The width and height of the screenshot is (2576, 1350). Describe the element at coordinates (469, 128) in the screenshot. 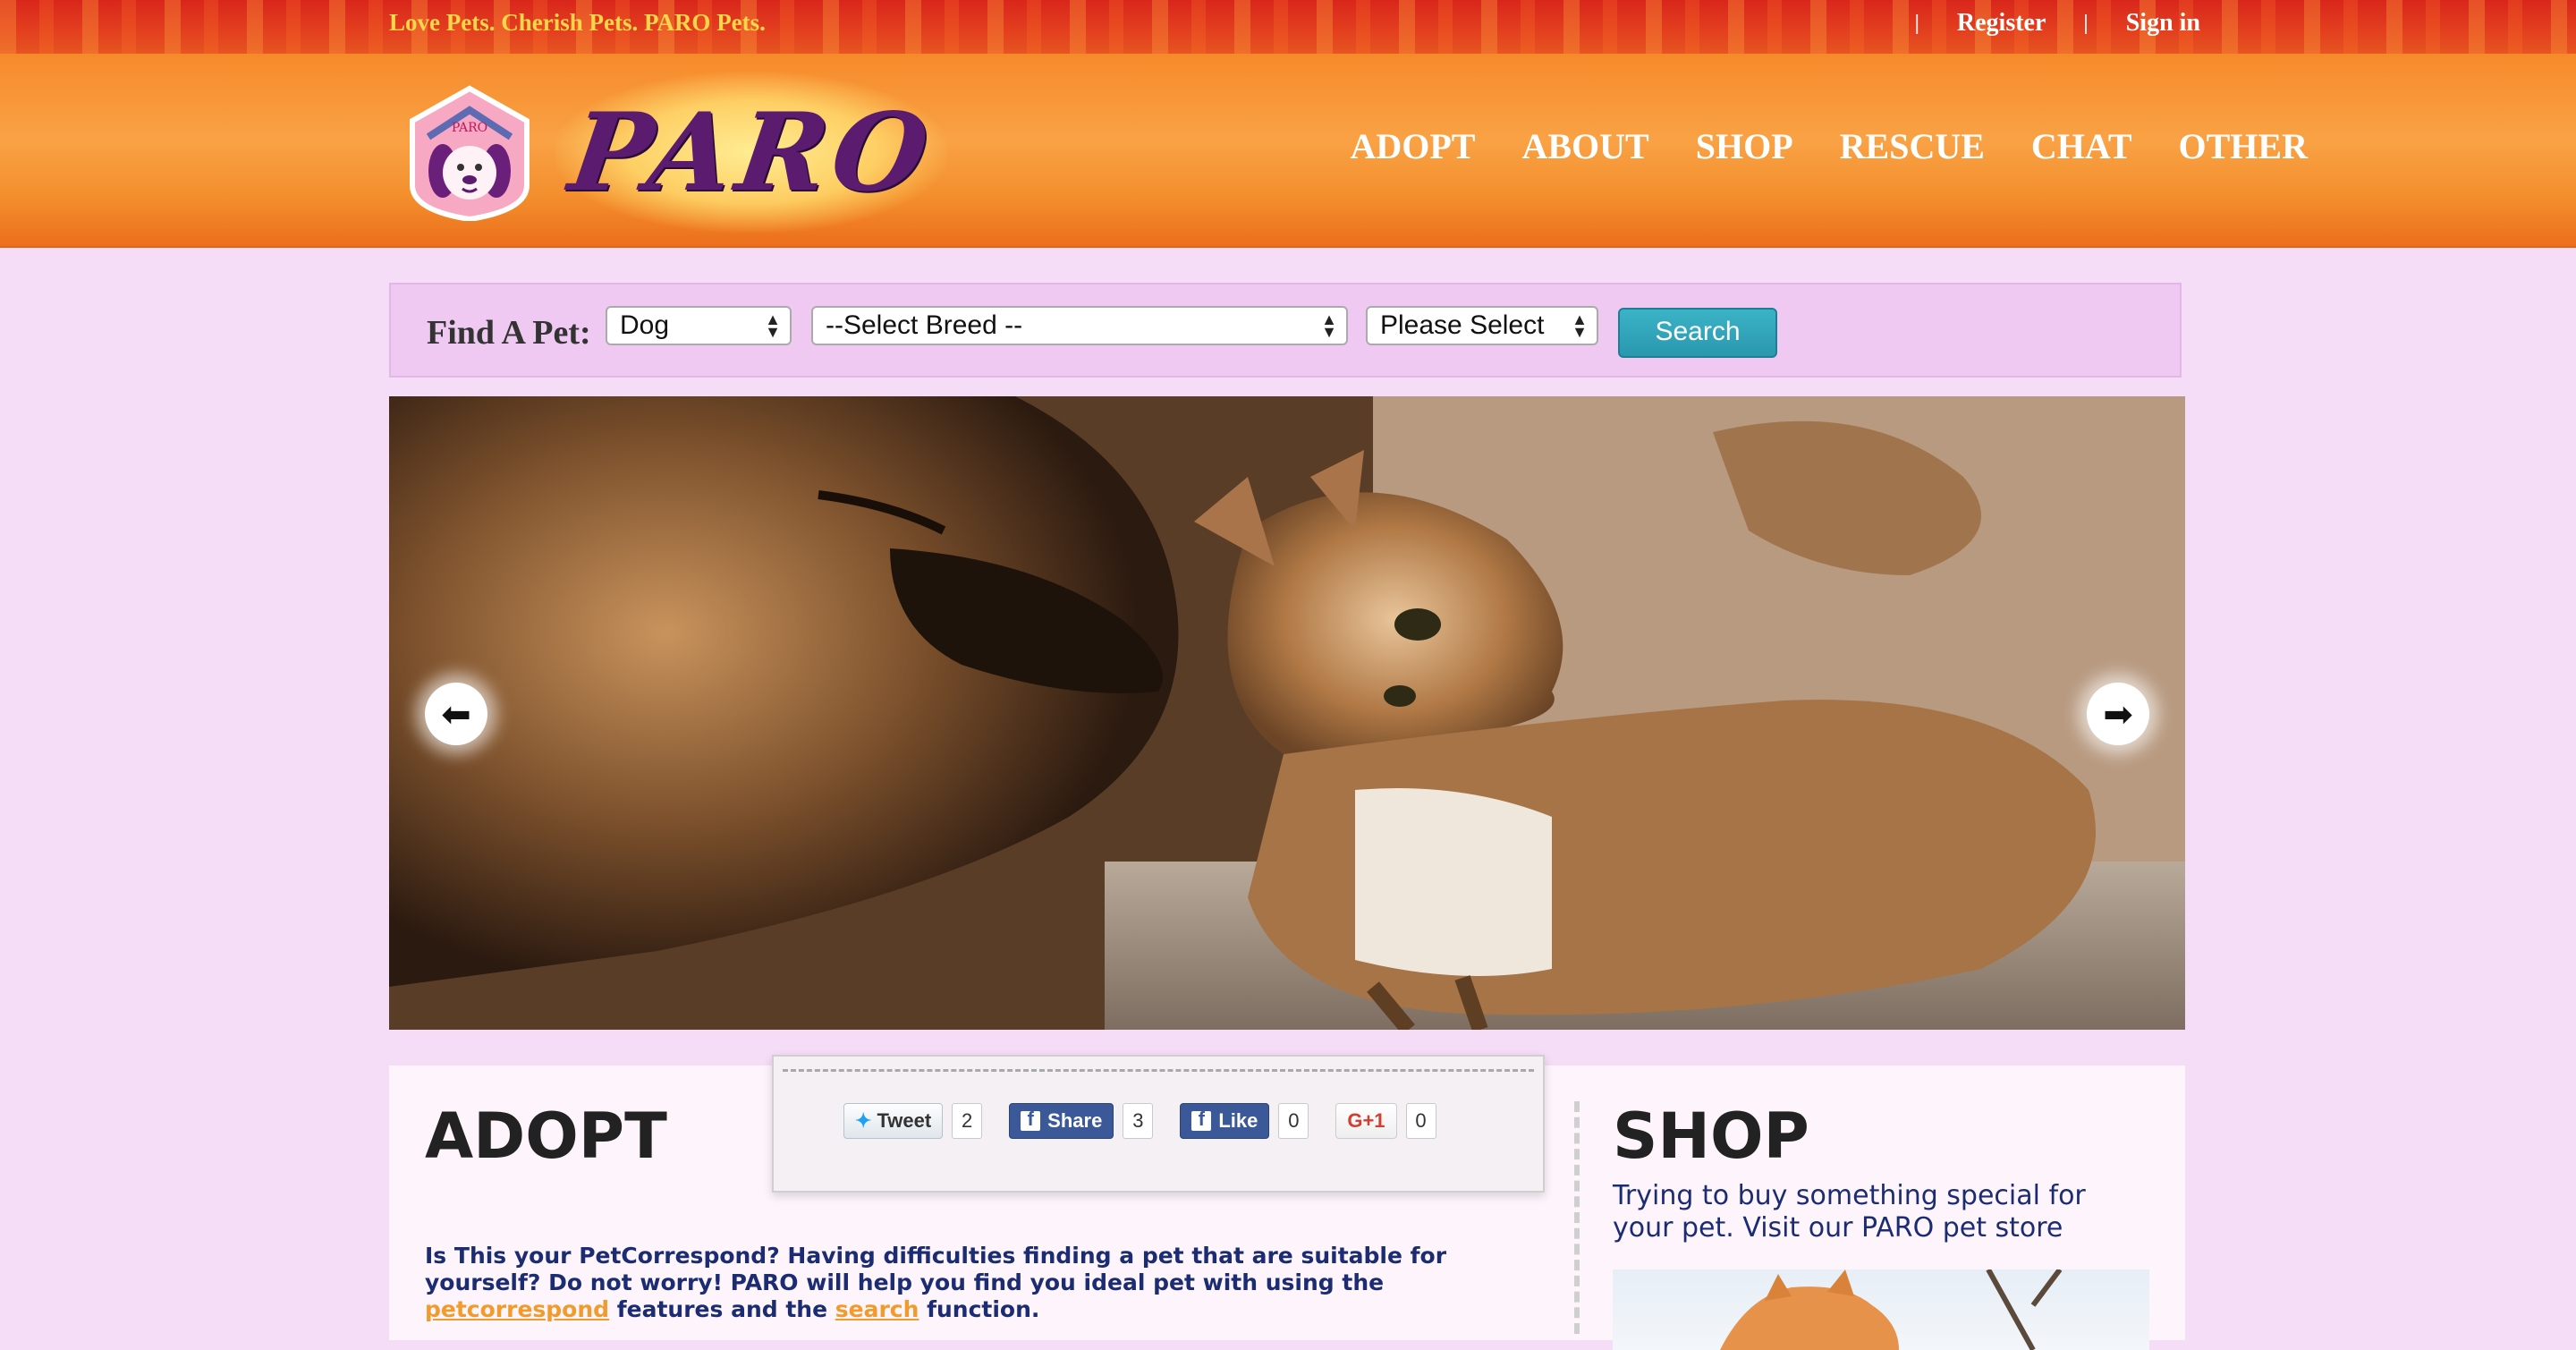

I see `badge-text: PARO` at that location.